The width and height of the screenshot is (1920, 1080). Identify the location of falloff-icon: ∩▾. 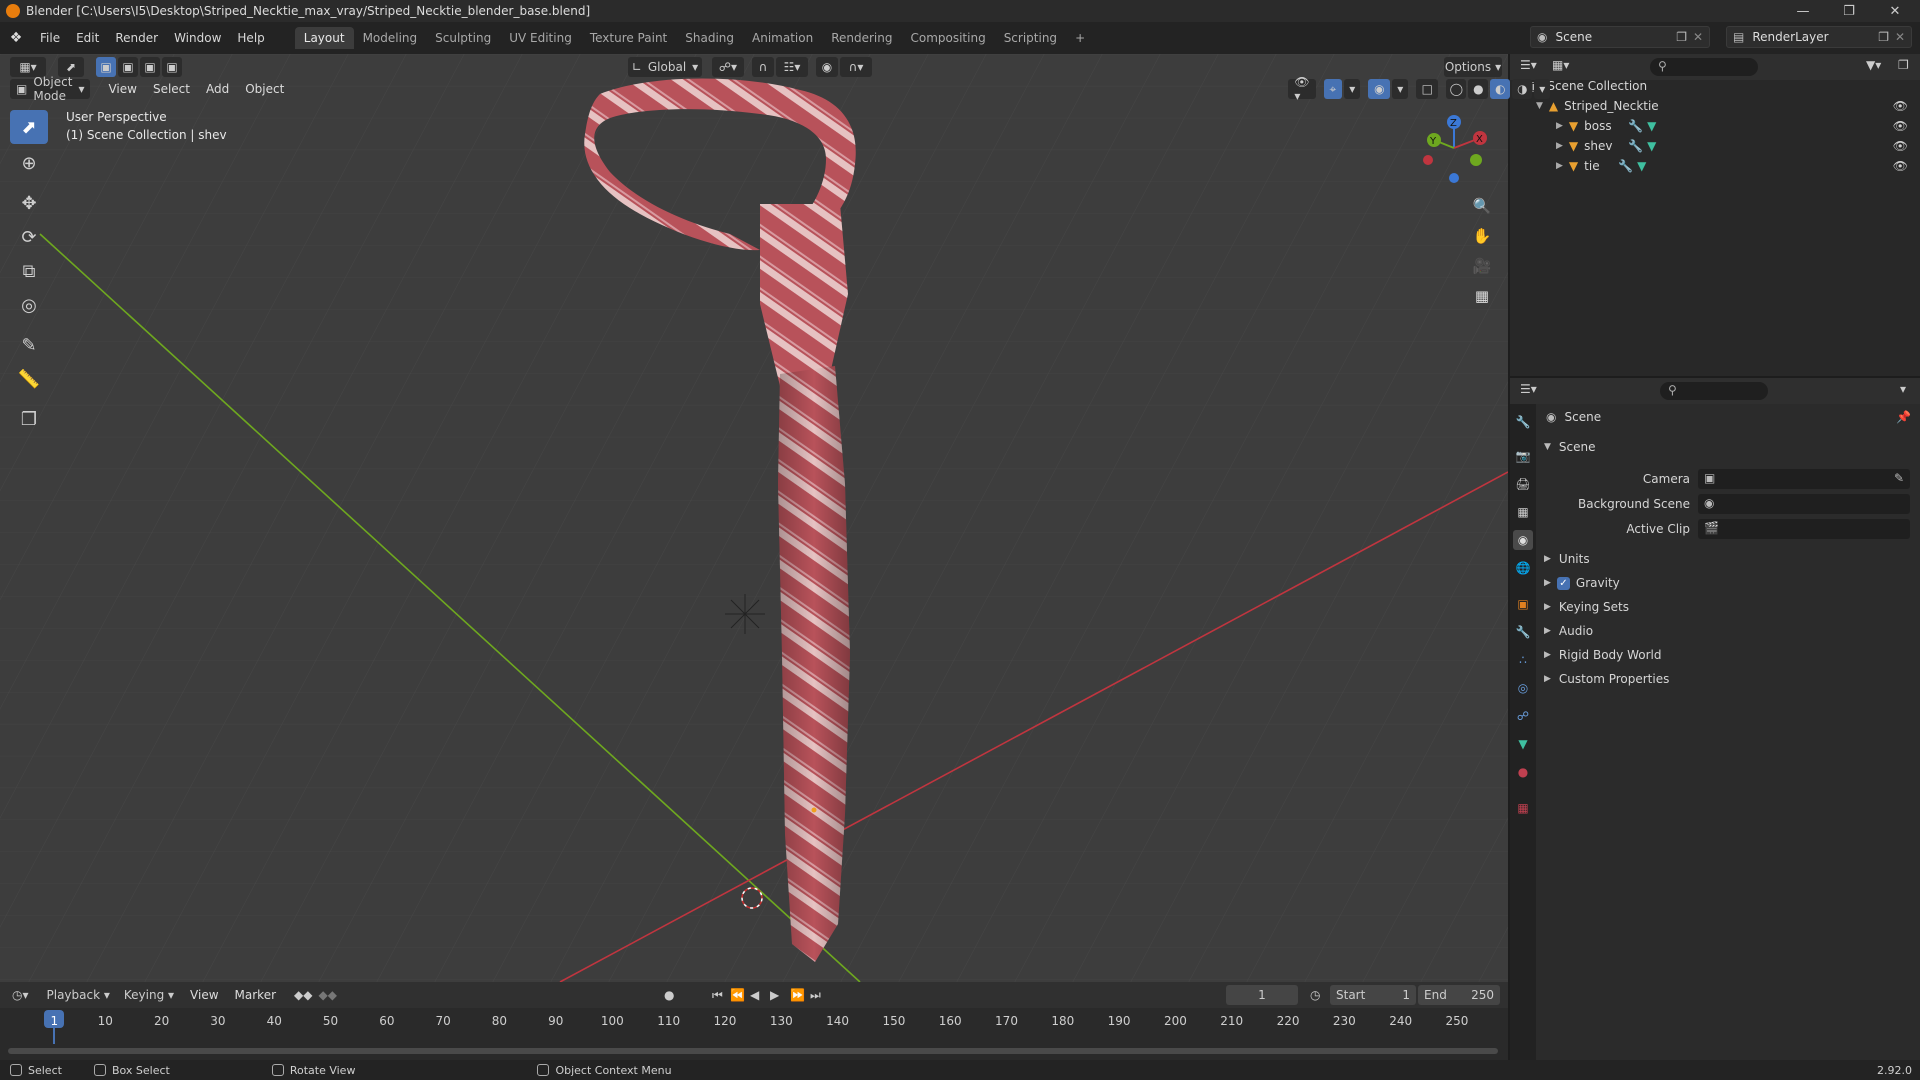
(856, 67).